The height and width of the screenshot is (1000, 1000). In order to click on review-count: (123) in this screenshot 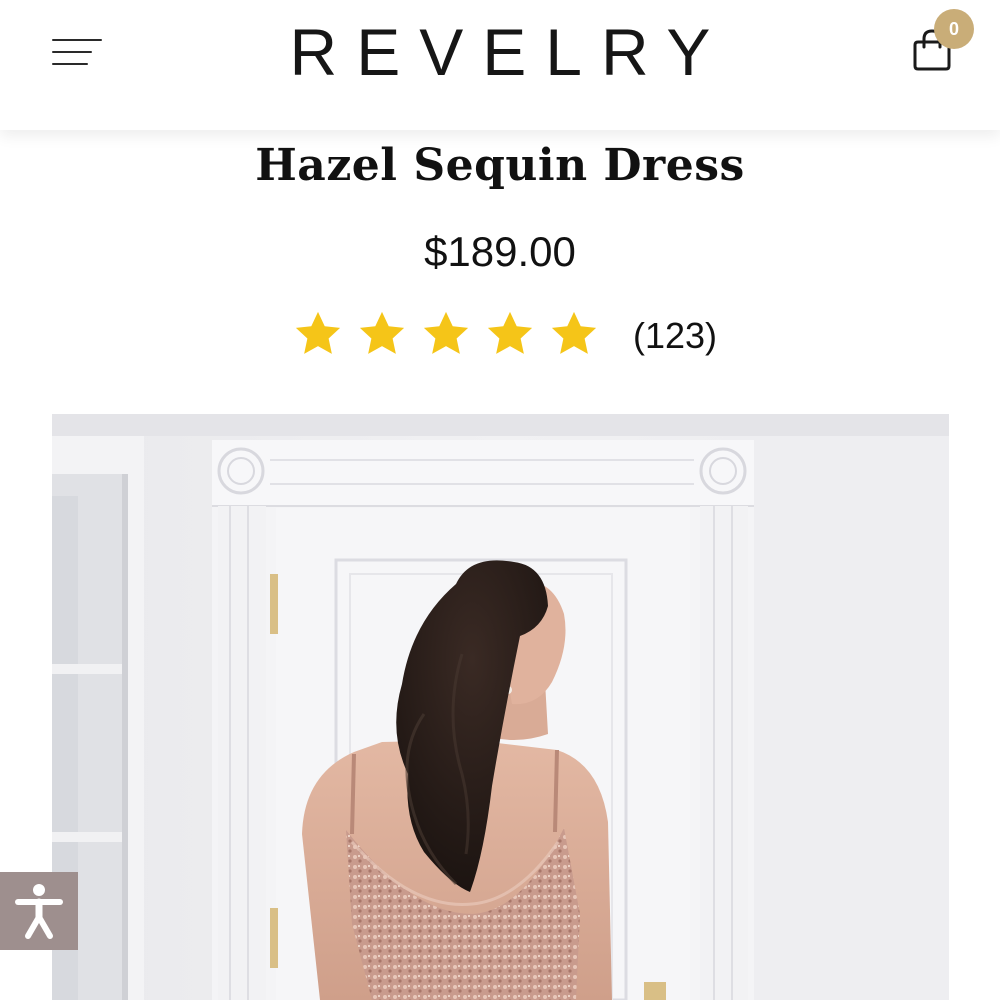, I will do `click(675, 336)`.